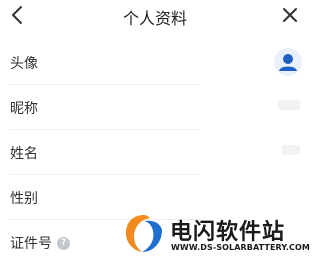 Image resolution: width=320 pixels, height=263 pixels. I want to click on user-avatar-icon, so click(288, 62).